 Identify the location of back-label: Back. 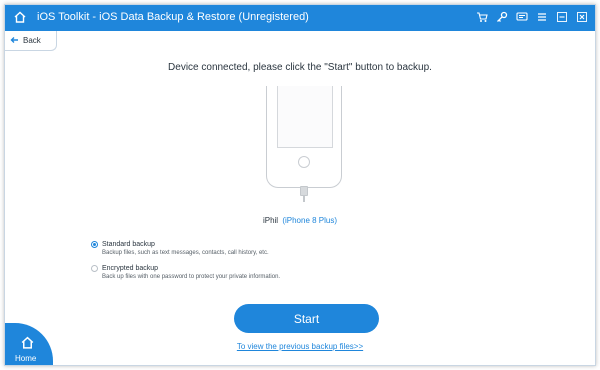
(32, 40).